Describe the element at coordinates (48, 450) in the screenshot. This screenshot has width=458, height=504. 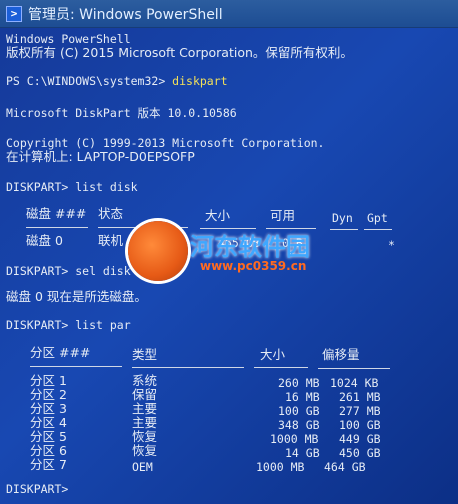
I see `partition-num: 分区 6` at that location.